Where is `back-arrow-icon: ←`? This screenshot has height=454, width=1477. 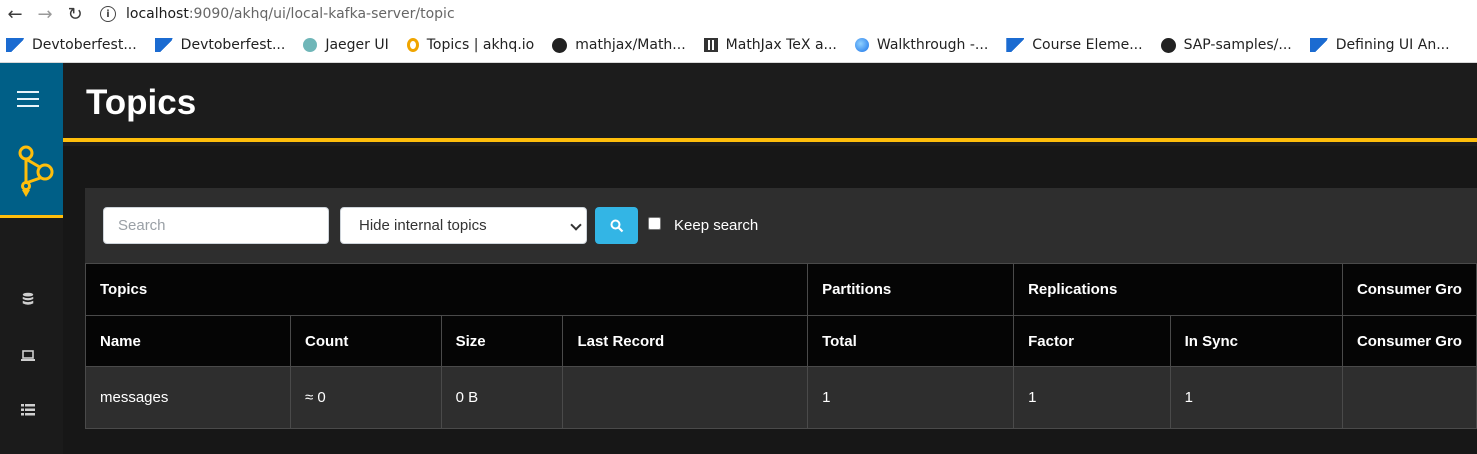
back-arrow-icon: ← is located at coordinates (15, 14).